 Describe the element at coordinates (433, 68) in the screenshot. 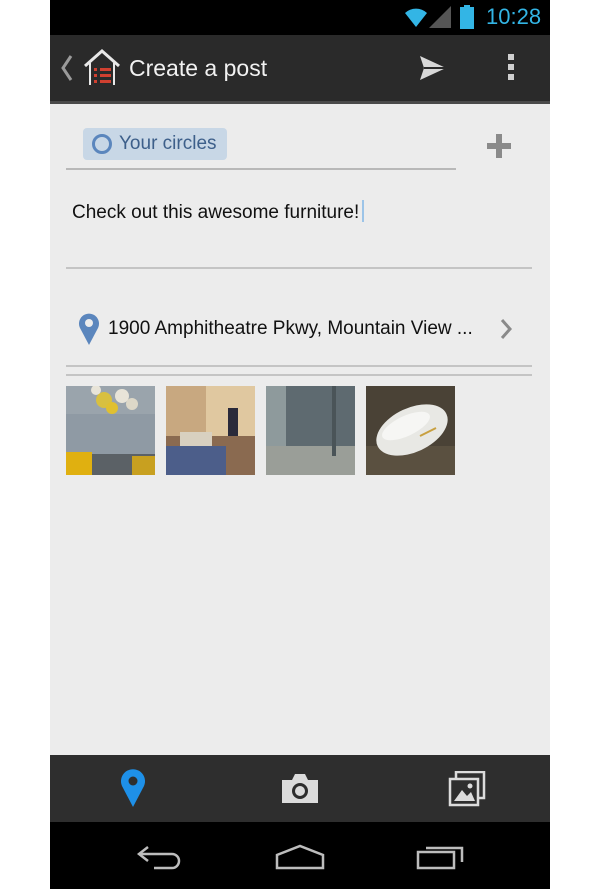

I see `send-icon` at that location.